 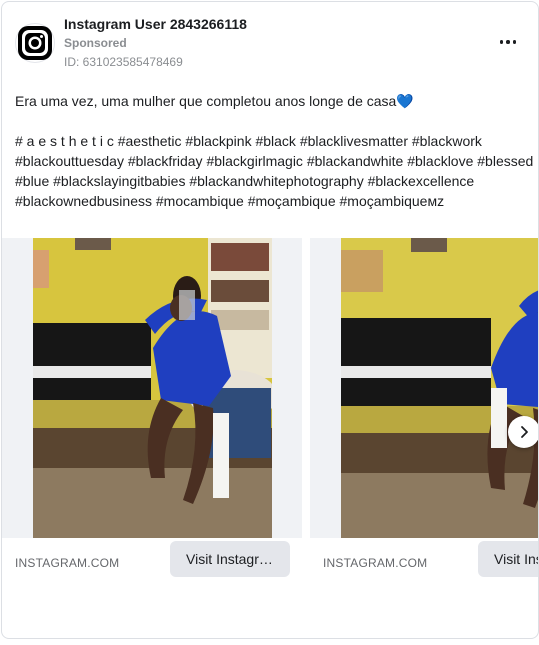 What do you see at coordinates (523, 432) in the screenshot?
I see `chevron-right-icon` at bounding box center [523, 432].